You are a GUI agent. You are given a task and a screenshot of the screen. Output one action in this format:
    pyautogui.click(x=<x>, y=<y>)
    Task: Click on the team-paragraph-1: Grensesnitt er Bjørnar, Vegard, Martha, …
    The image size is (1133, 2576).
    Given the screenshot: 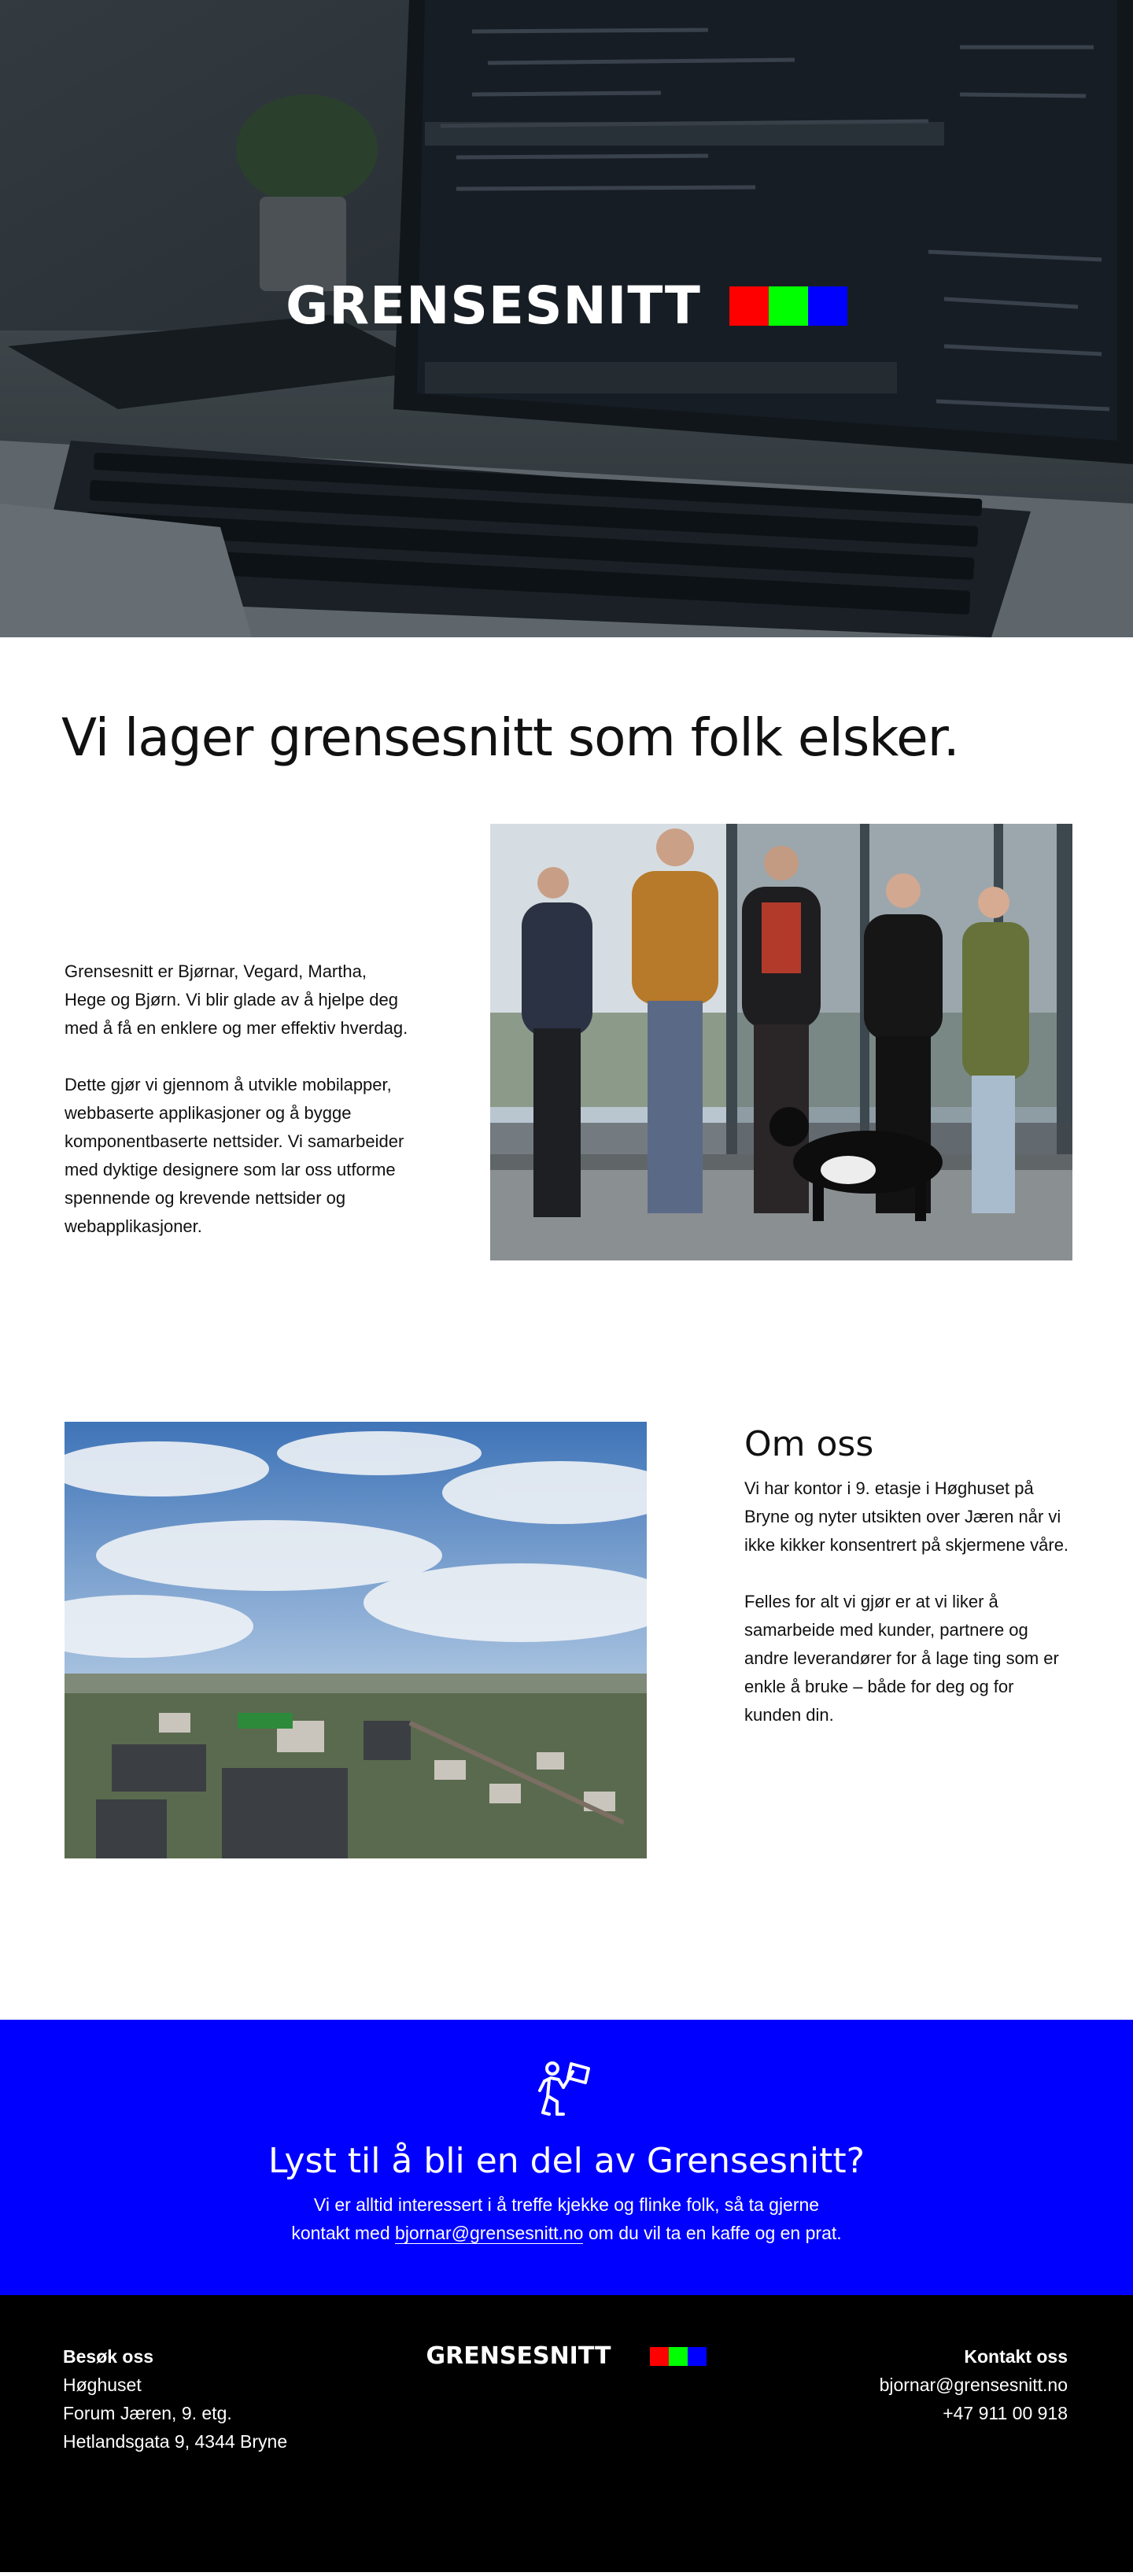 What is the action you would take?
    pyautogui.click(x=236, y=1000)
    